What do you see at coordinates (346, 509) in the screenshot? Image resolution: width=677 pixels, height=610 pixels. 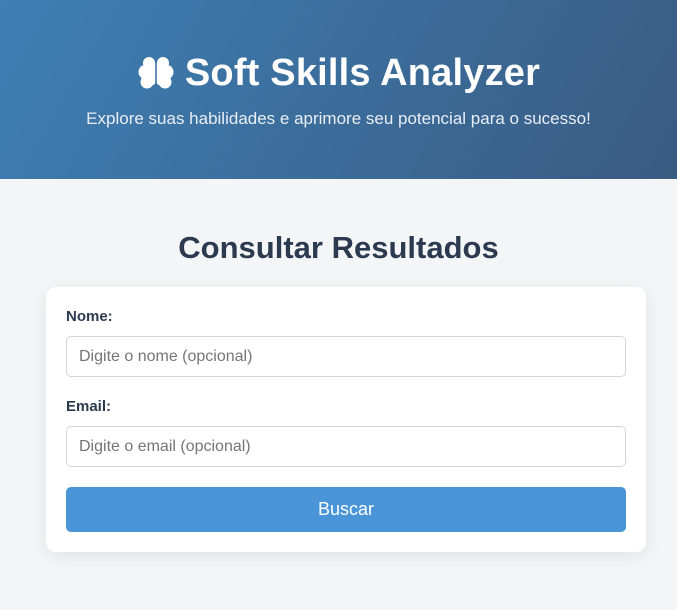 I see `search-button: Buscar` at bounding box center [346, 509].